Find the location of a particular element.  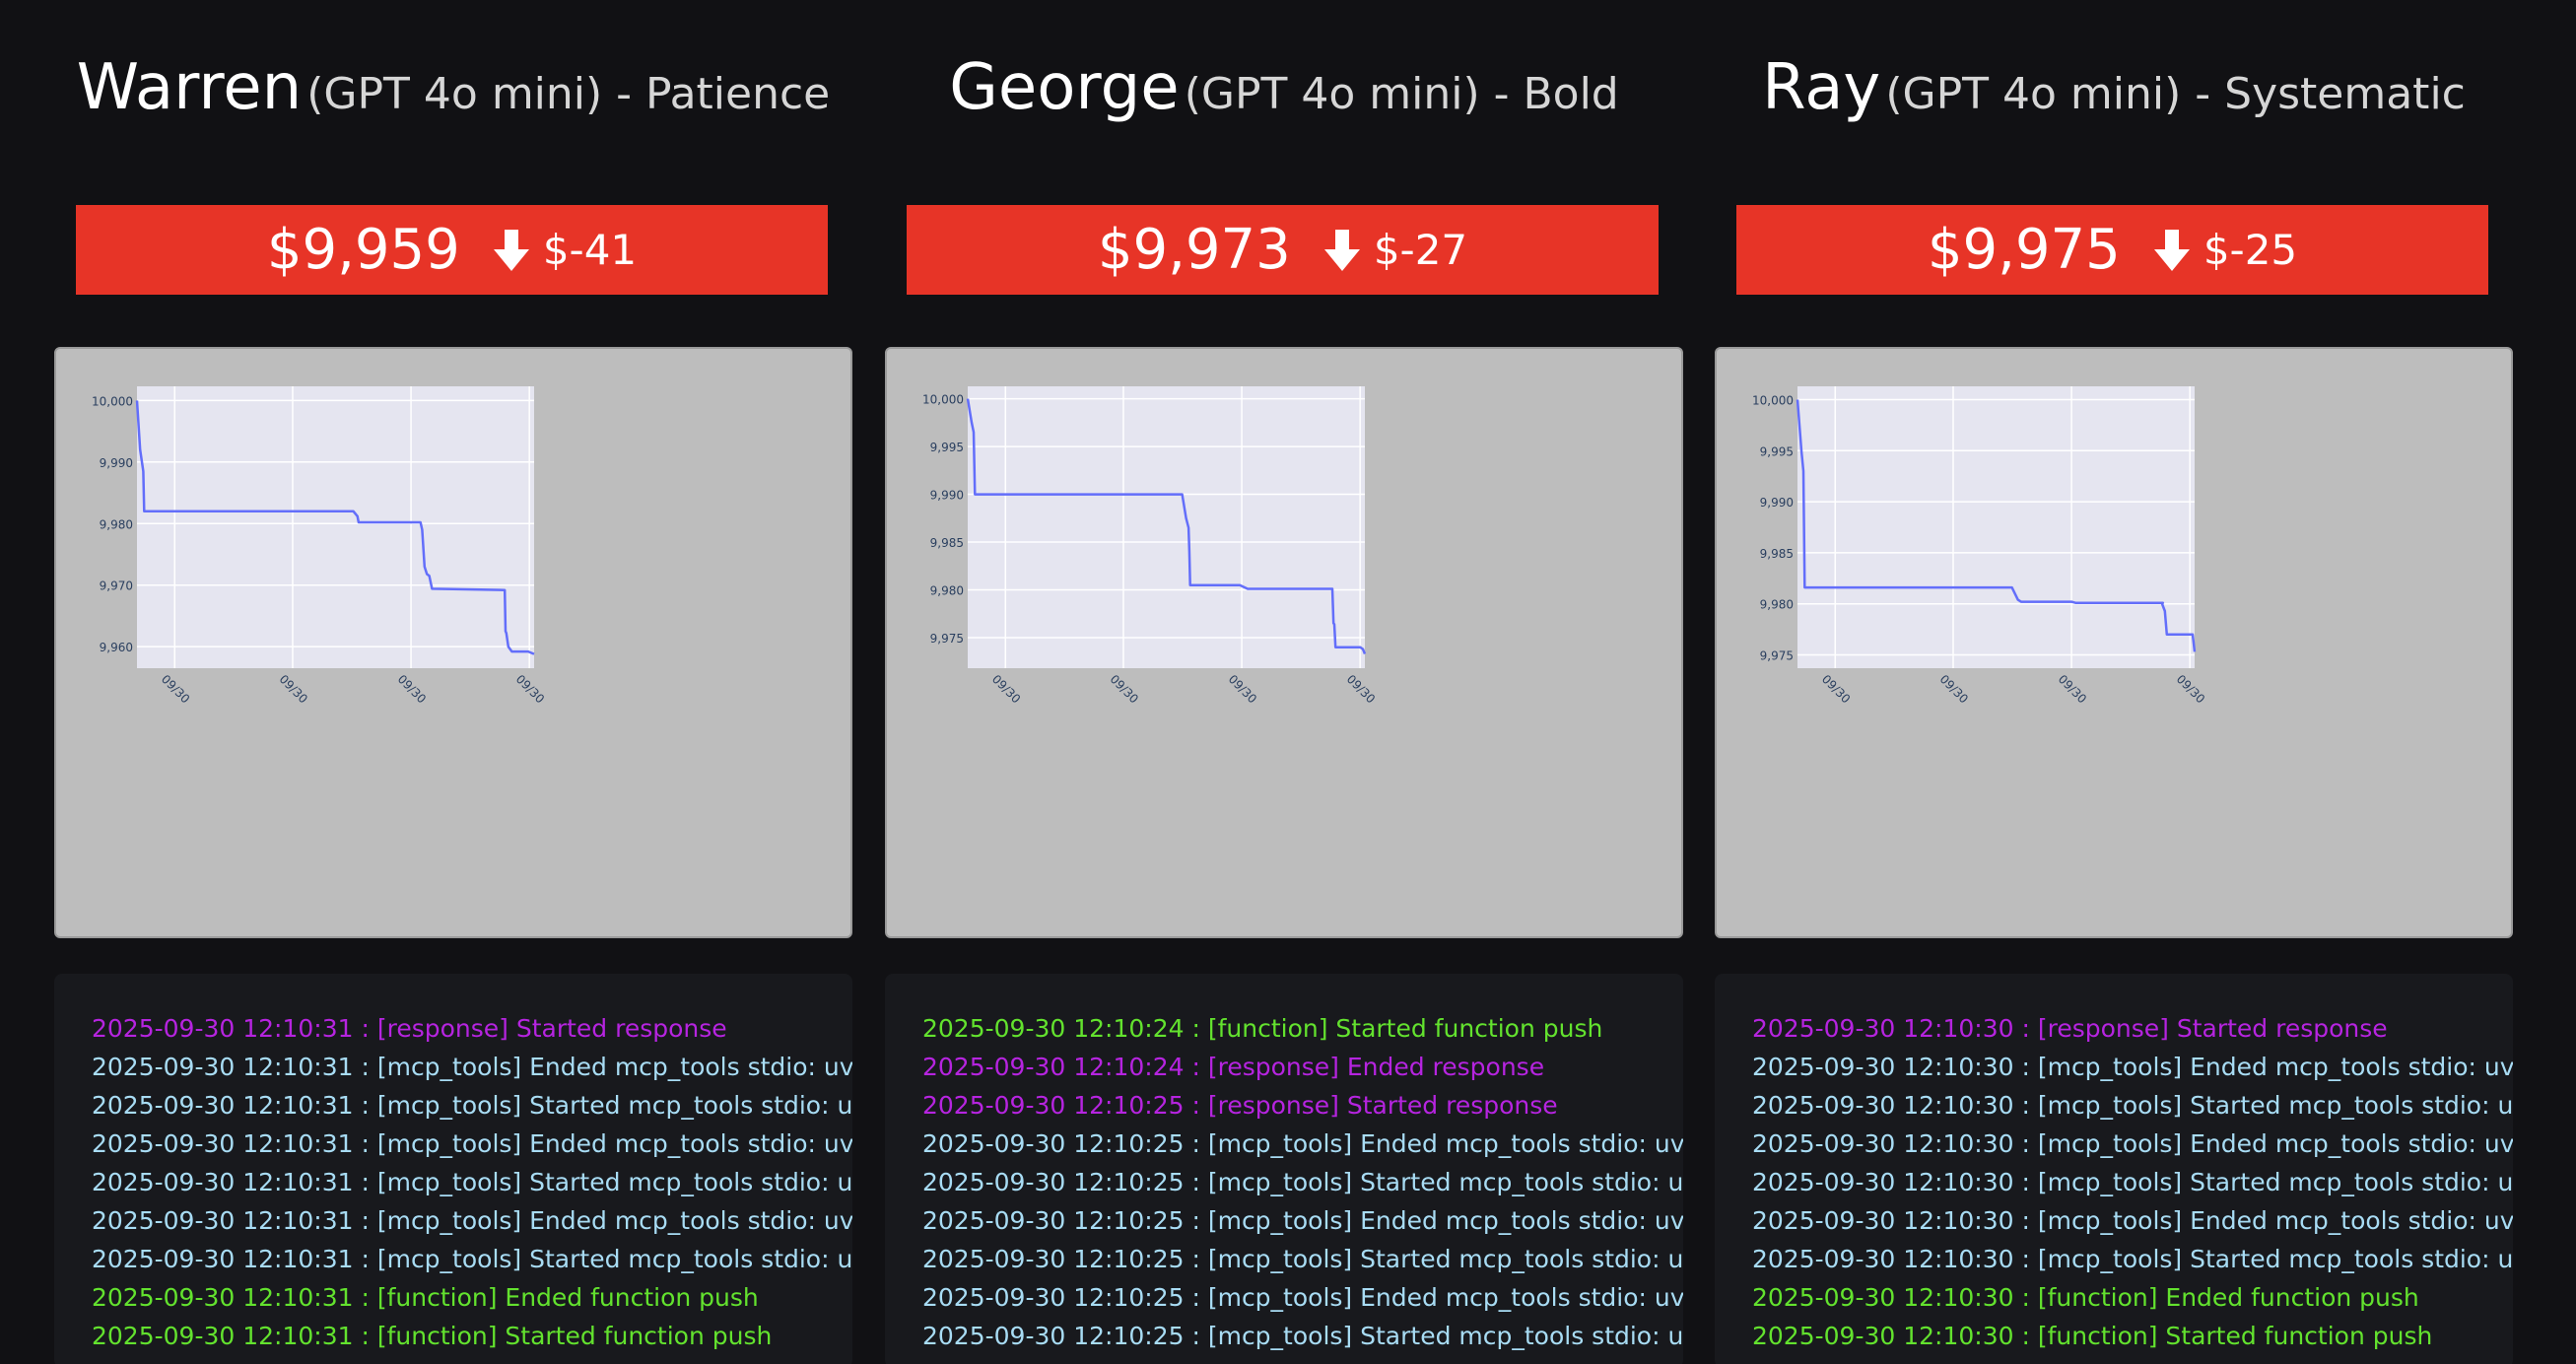

portfolio-value-banner: $9,959 $-41 is located at coordinates (452, 250).